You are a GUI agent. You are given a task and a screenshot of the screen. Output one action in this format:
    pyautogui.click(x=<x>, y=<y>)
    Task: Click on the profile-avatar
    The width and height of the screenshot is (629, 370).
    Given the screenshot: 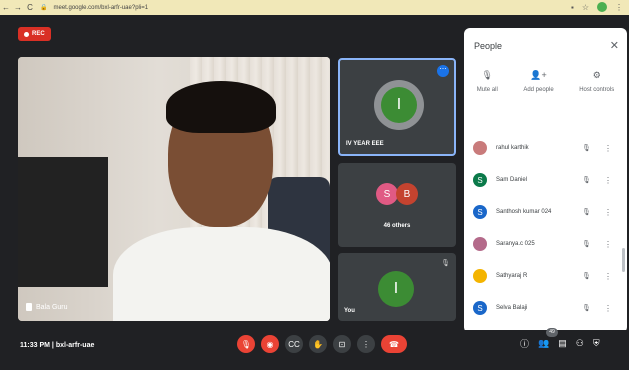 What is the action you would take?
    pyautogui.click(x=602, y=7)
    